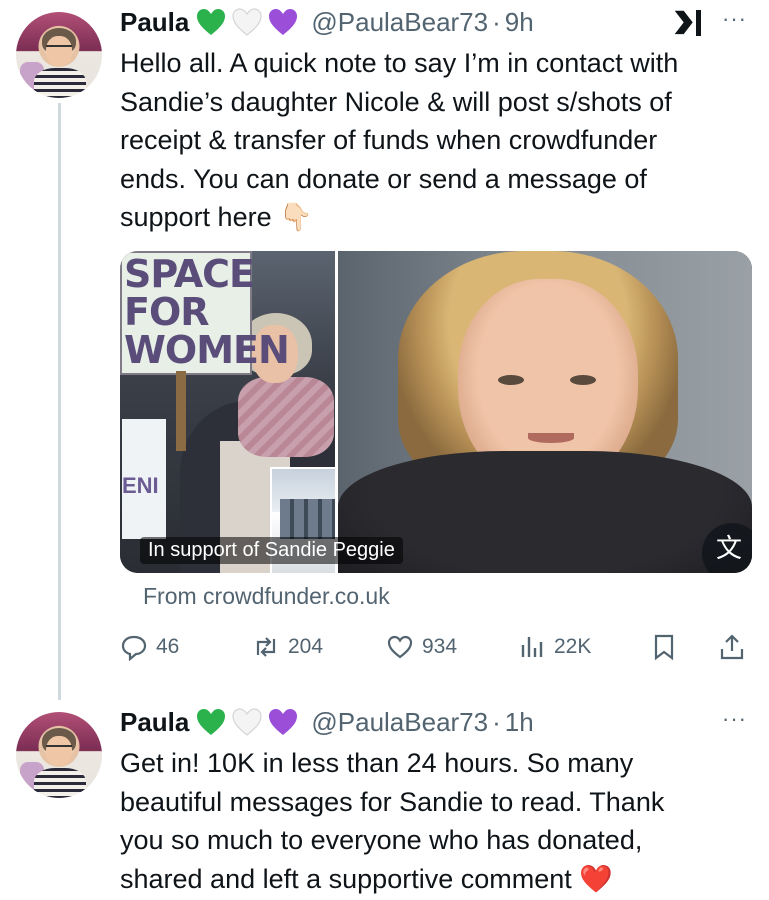  I want to click on share-button, so click(736, 647).